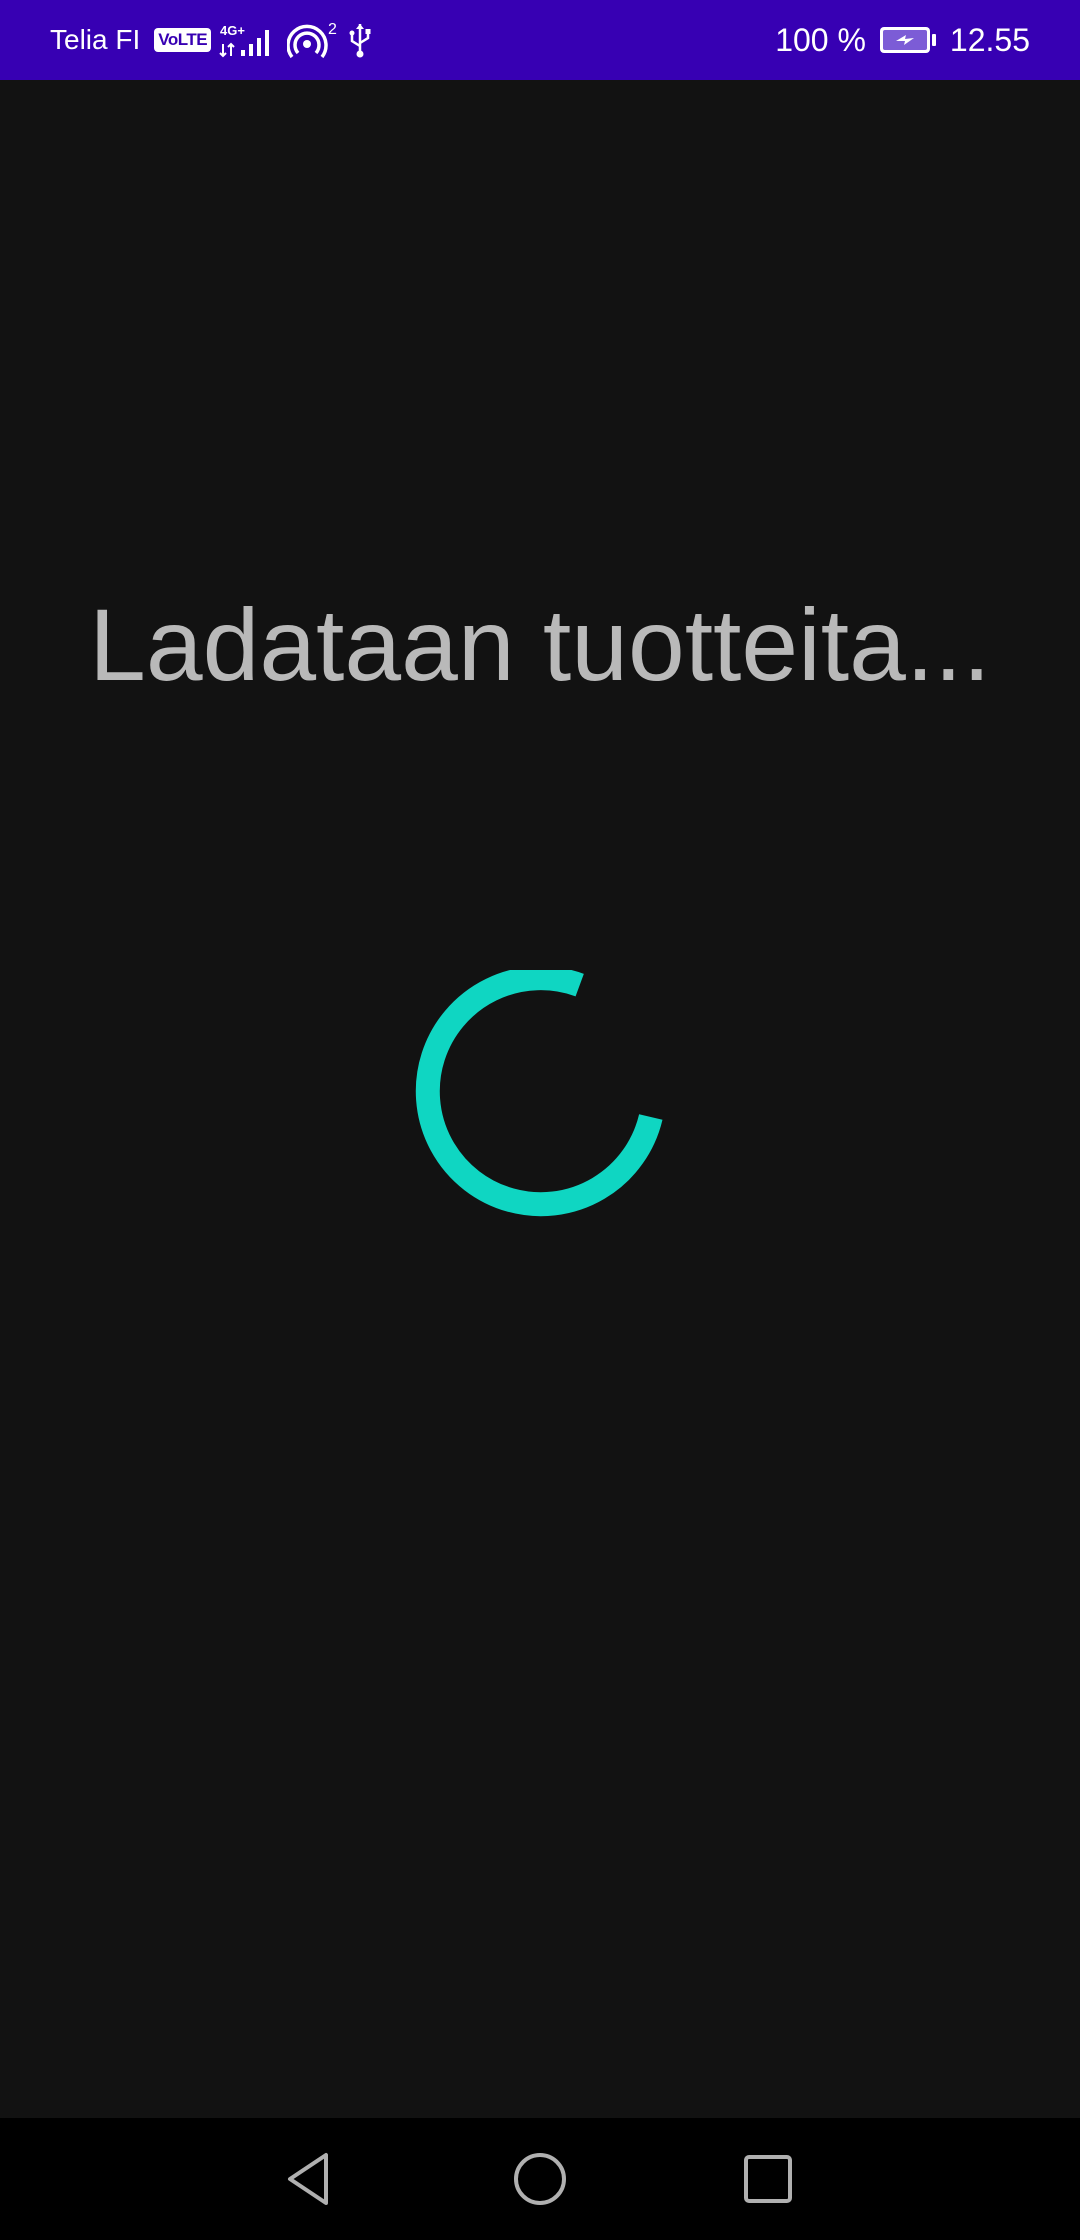  What do you see at coordinates (540, 40) in the screenshot?
I see `status-bar: Telia FI VoLTE 4G+ 2 100 % 12.55` at bounding box center [540, 40].